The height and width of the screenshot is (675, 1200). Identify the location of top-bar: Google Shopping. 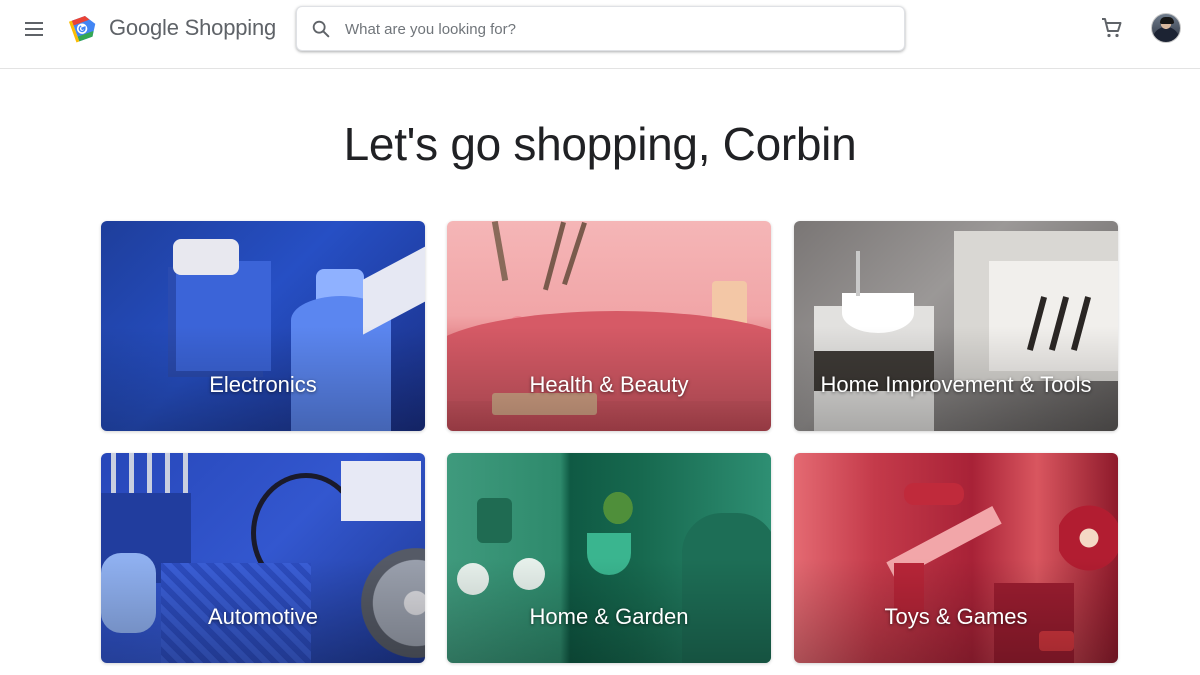
(600, 34).